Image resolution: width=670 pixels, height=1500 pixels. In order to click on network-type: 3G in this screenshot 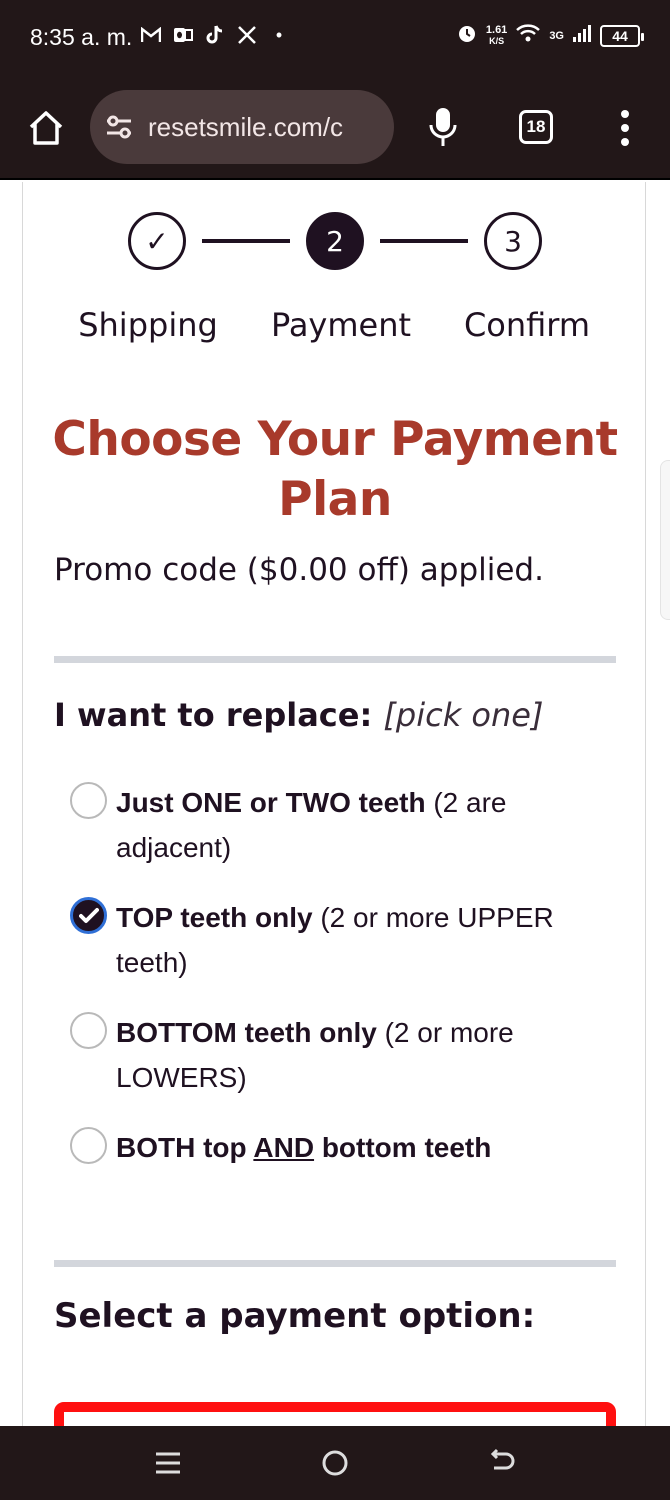, I will do `click(556, 35)`.